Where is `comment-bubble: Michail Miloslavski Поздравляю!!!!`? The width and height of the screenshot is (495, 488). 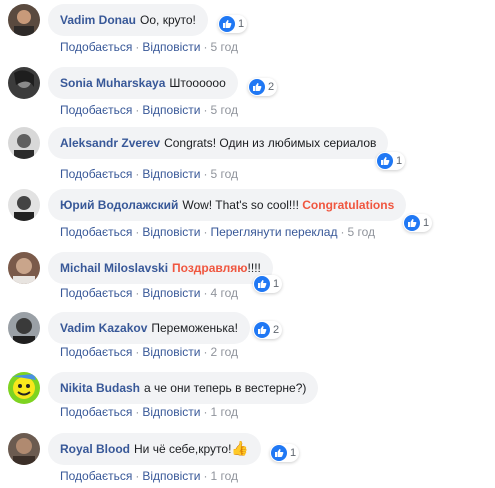 comment-bubble: Michail Miloslavski Поздравляю!!!! is located at coordinates (160, 268).